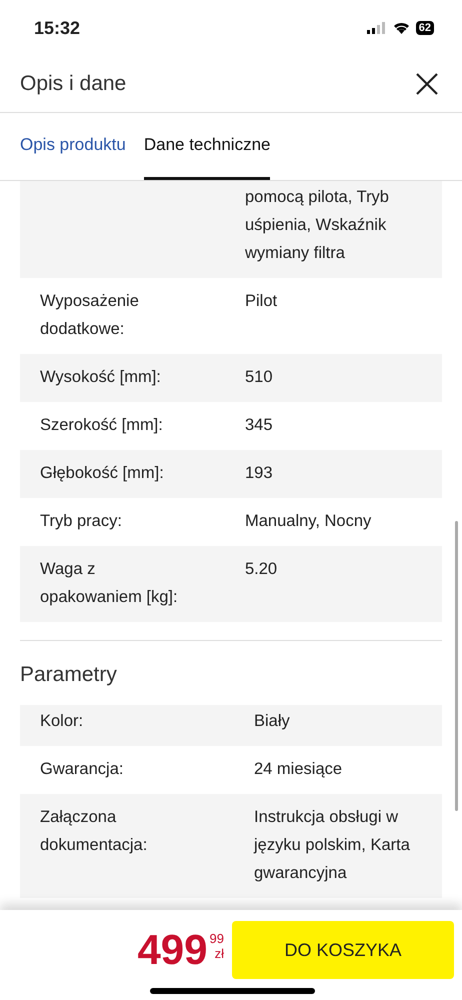 This screenshot has height=1000, width=462. What do you see at coordinates (343, 950) in the screenshot?
I see `add-to-cart-button: DO KOSZYKA` at bounding box center [343, 950].